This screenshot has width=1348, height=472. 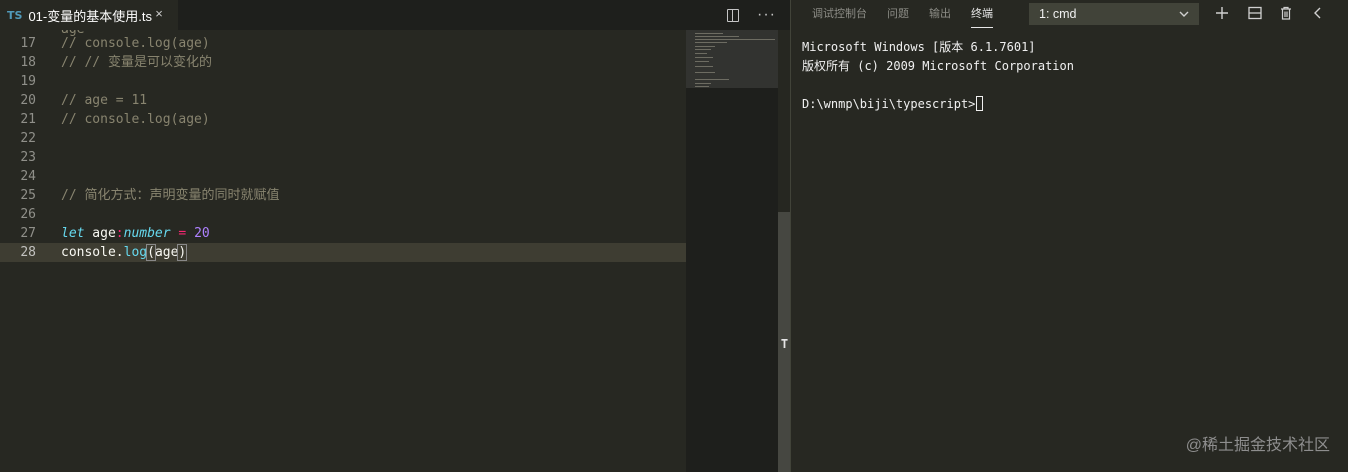 I want to click on bracket-token: (, so click(x=151, y=252).